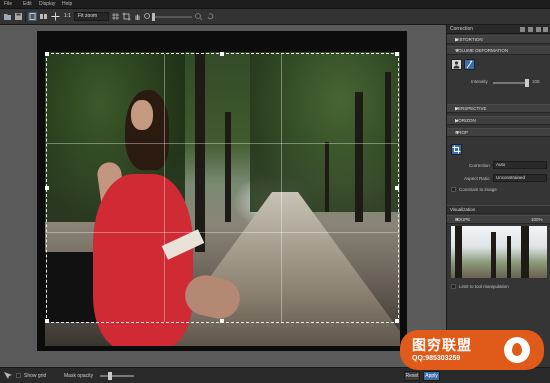 The image size is (550, 383). Describe the element at coordinates (32, 16) in the screenshot. I see `single-view-icon` at that location.